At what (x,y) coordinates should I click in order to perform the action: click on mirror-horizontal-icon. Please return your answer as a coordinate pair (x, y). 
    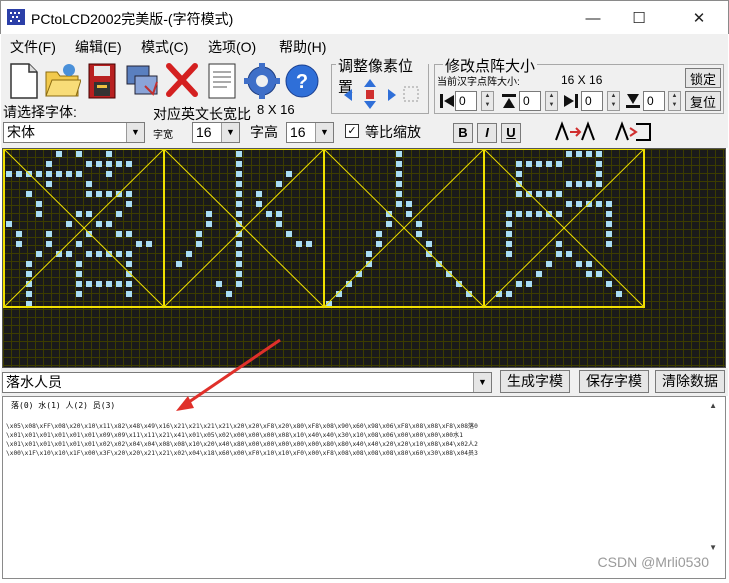
    Looking at the image, I should click on (575, 132).